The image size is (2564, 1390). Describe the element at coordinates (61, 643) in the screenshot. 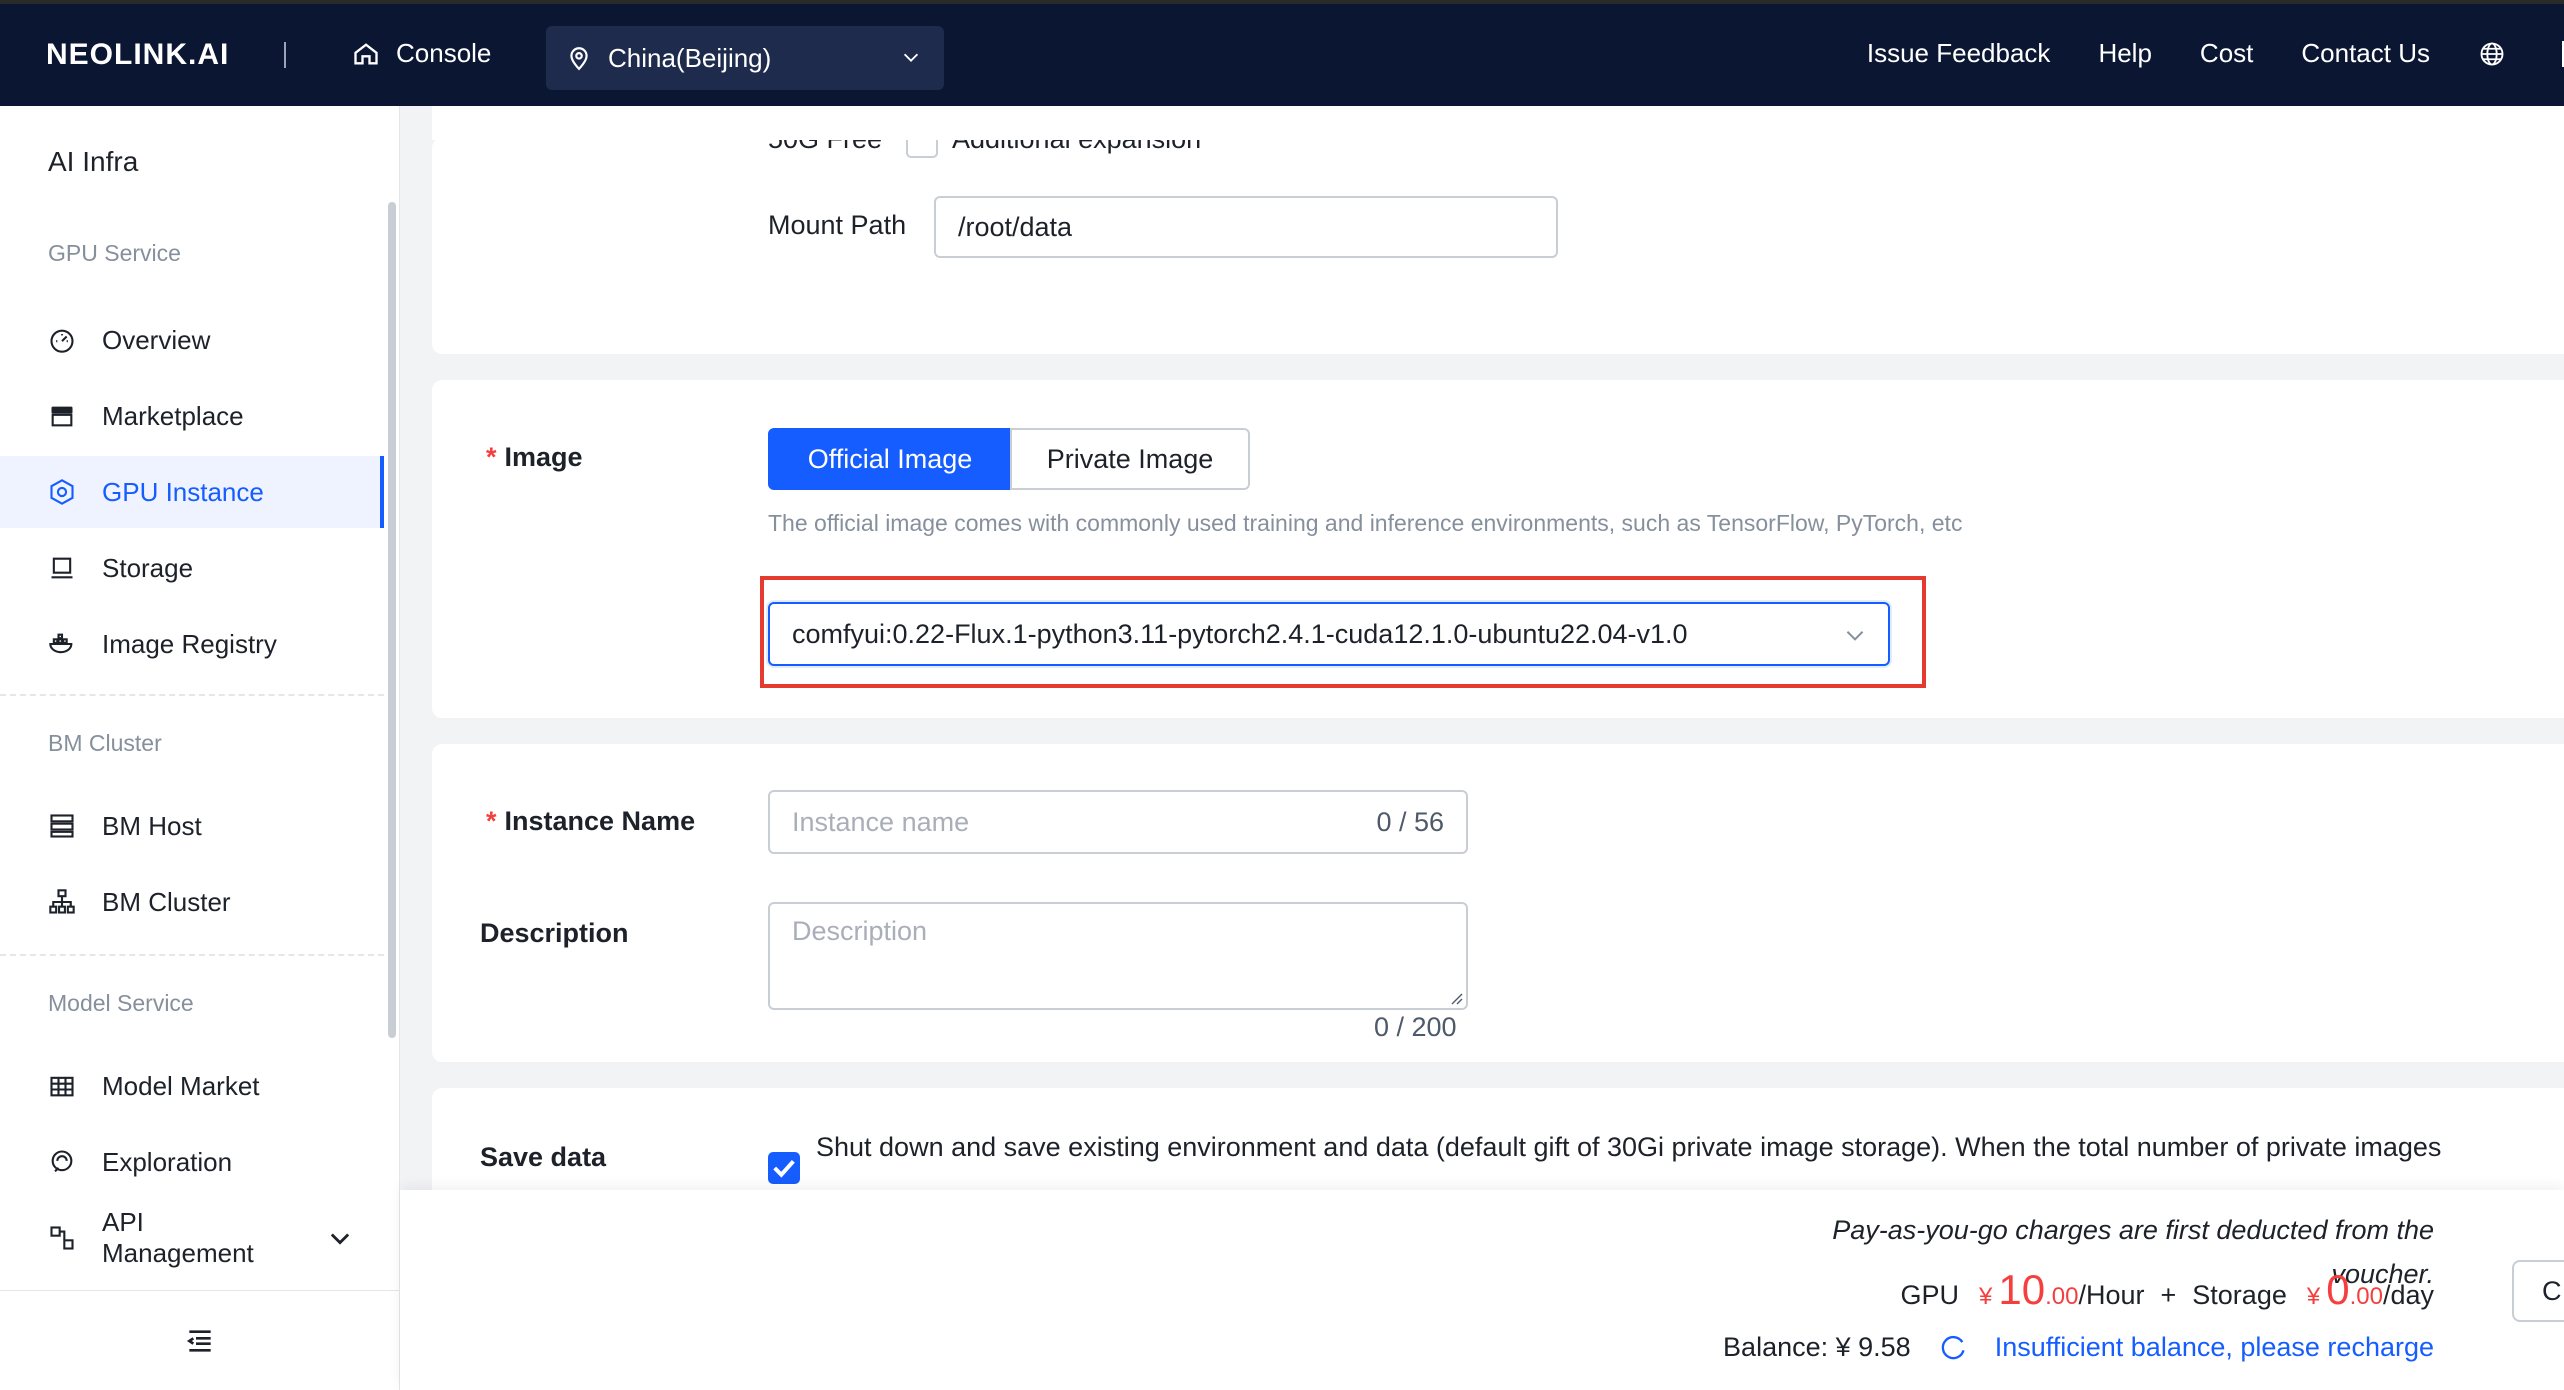

I see `docker-icon` at that location.